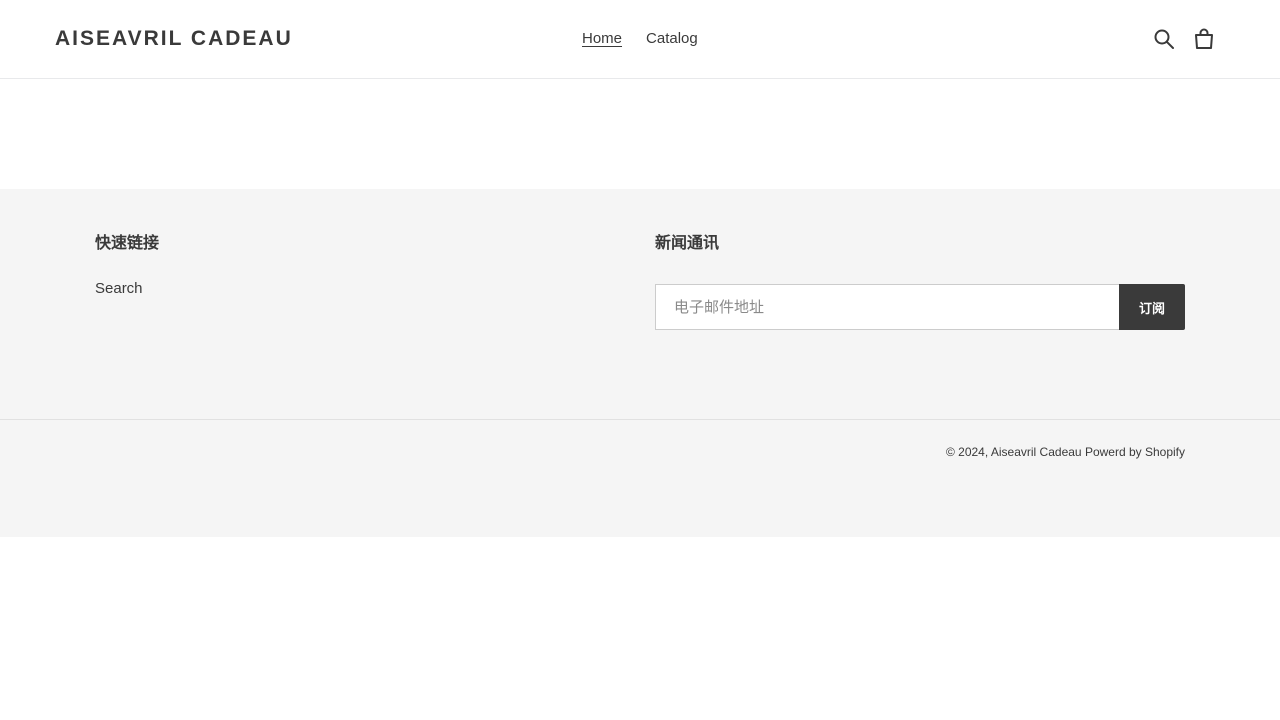 This screenshot has width=1280, height=720. What do you see at coordinates (127, 266) in the screenshot?
I see `quick-links-section: 快速链接 Search` at bounding box center [127, 266].